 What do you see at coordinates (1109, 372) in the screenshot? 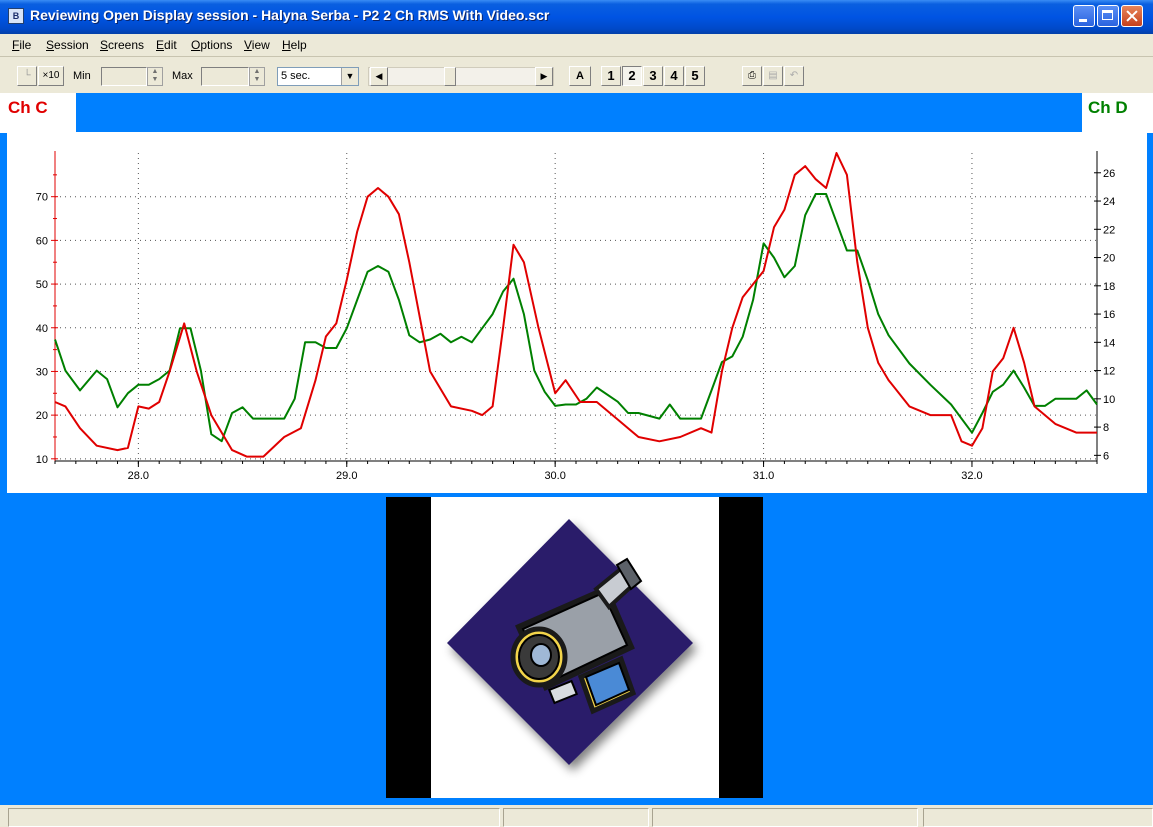
I see `right-y-tick-label: 12` at bounding box center [1109, 372].